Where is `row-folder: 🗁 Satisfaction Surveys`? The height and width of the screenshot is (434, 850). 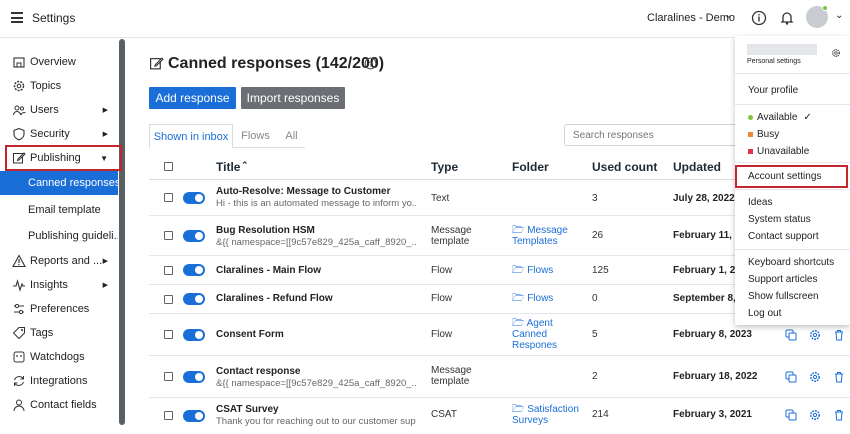
row-folder: 🗁 Satisfaction Surveys is located at coordinates (547, 415).